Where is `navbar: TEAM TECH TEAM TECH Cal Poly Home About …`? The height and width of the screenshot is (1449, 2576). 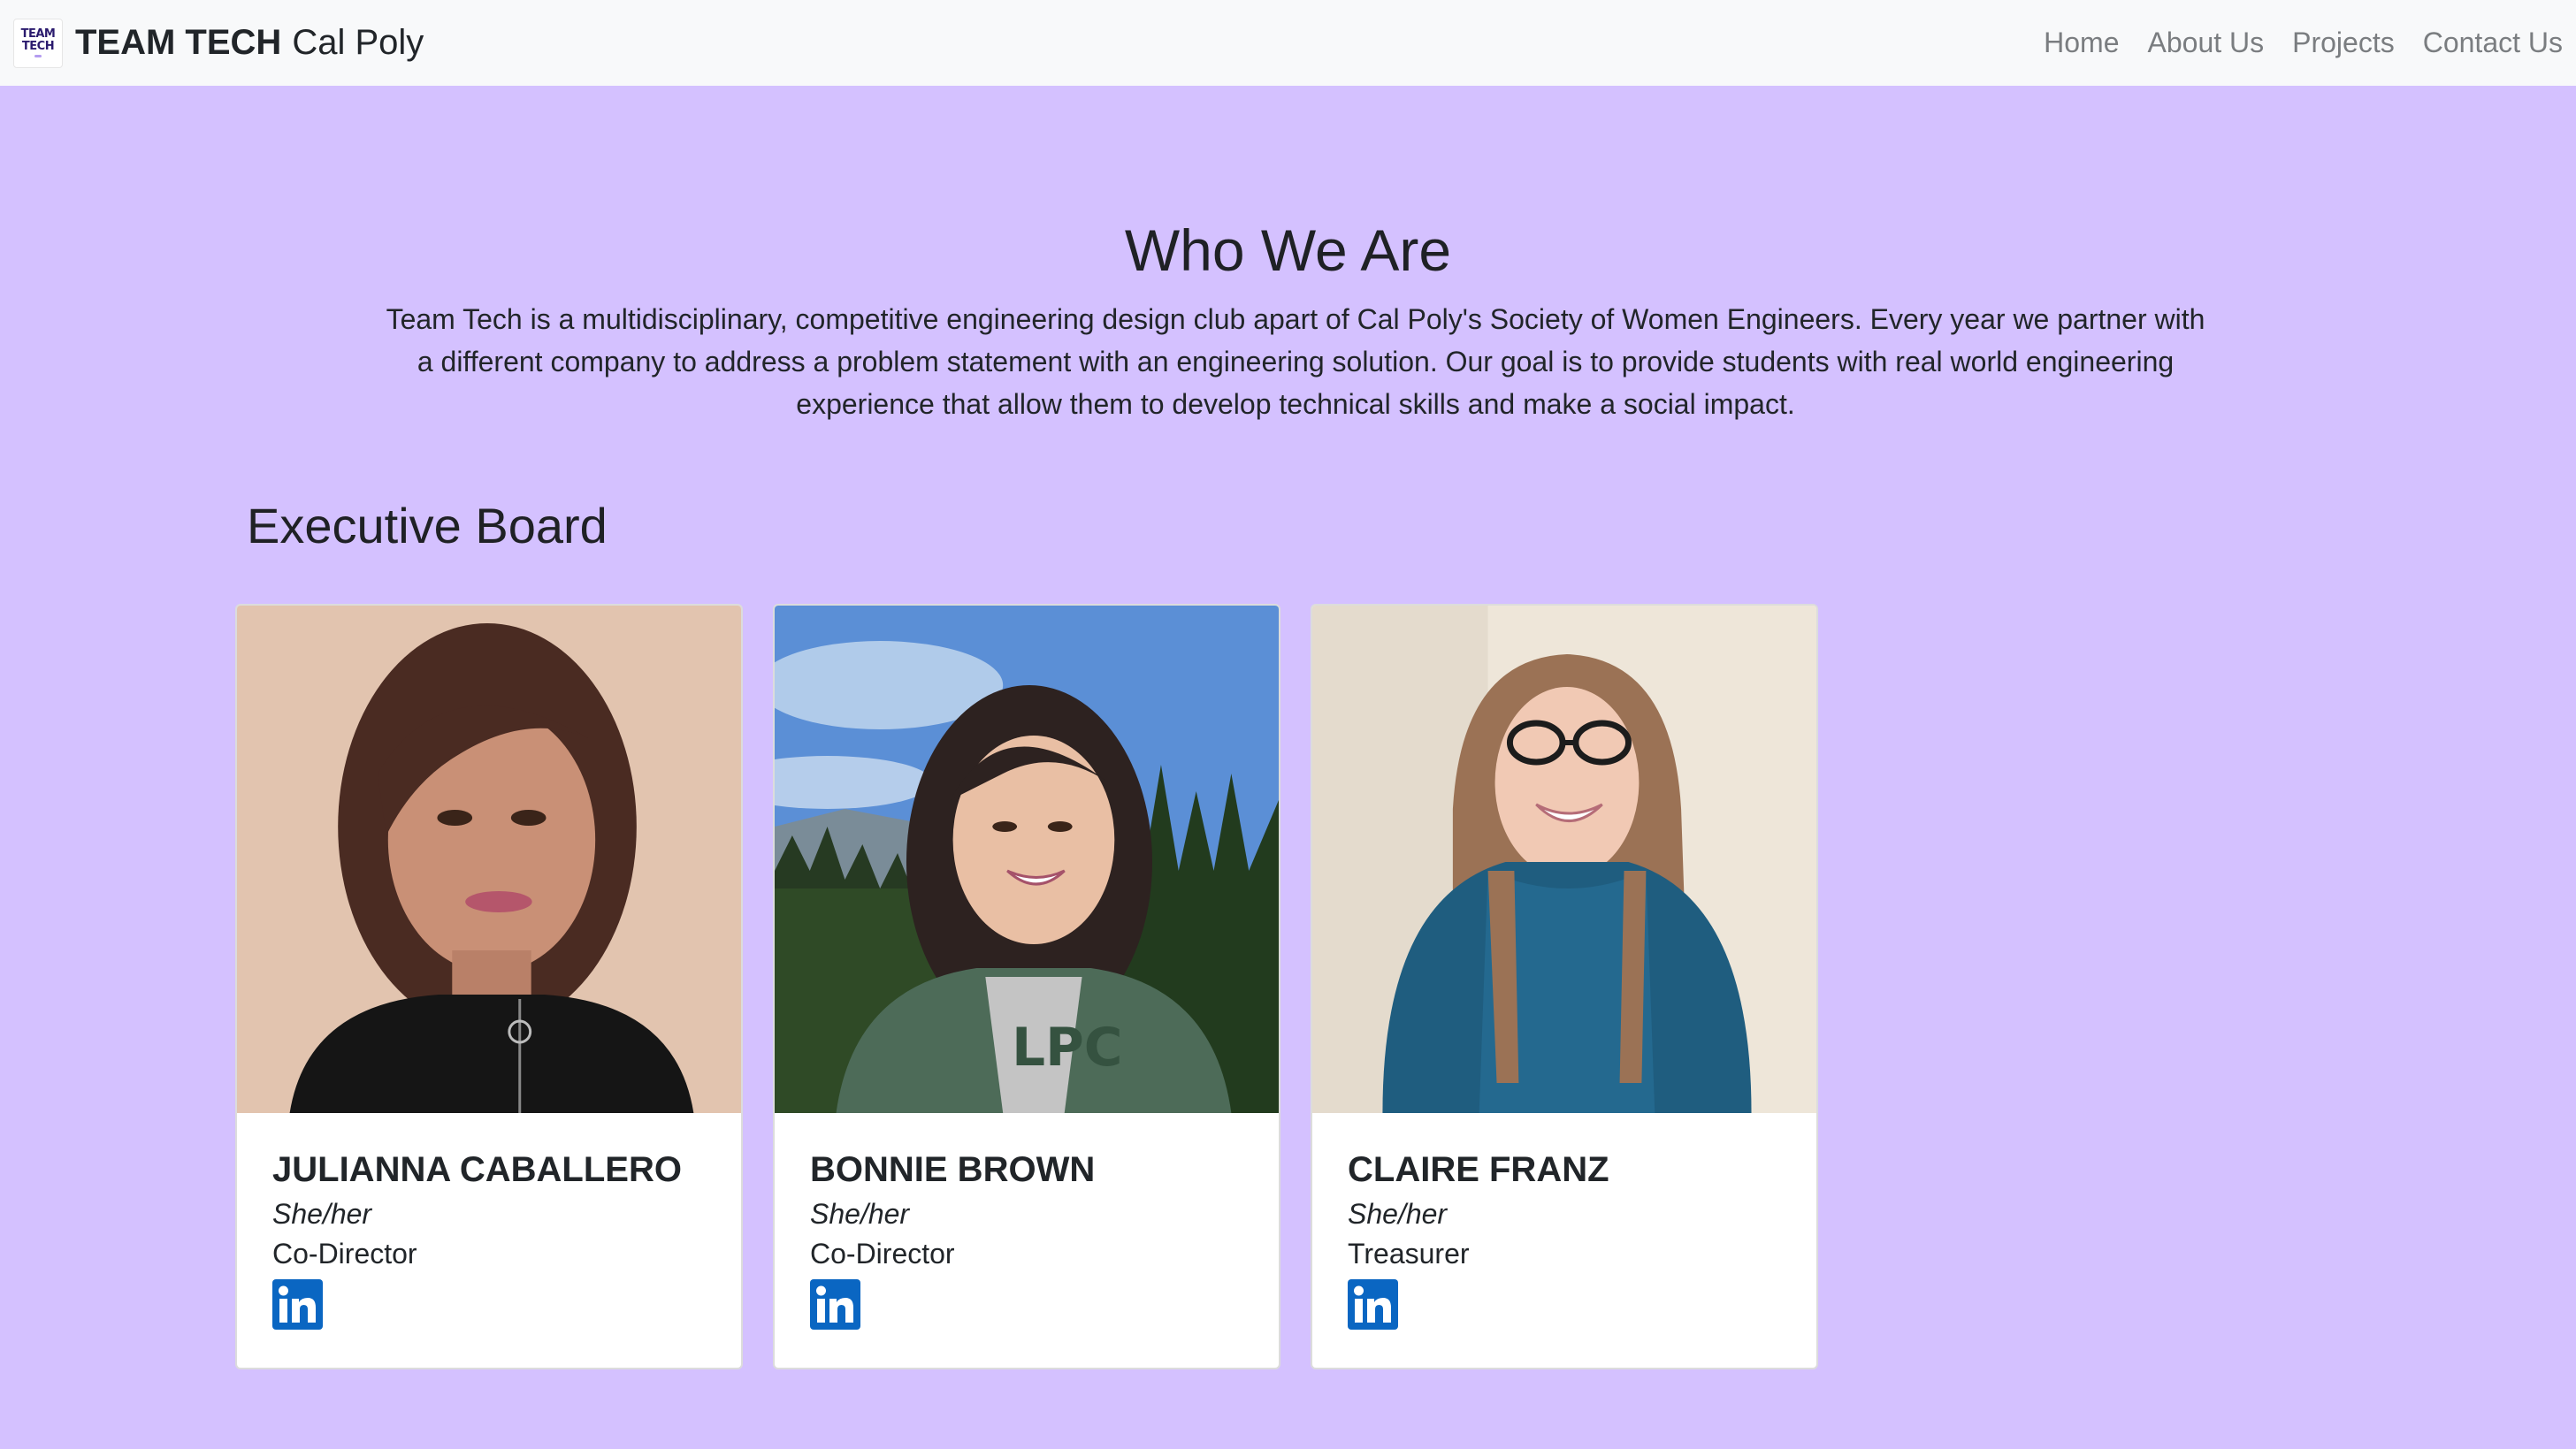 navbar: TEAM TECH TEAM TECH Cal Poly Home About … is located at coordinates (1288, 43).